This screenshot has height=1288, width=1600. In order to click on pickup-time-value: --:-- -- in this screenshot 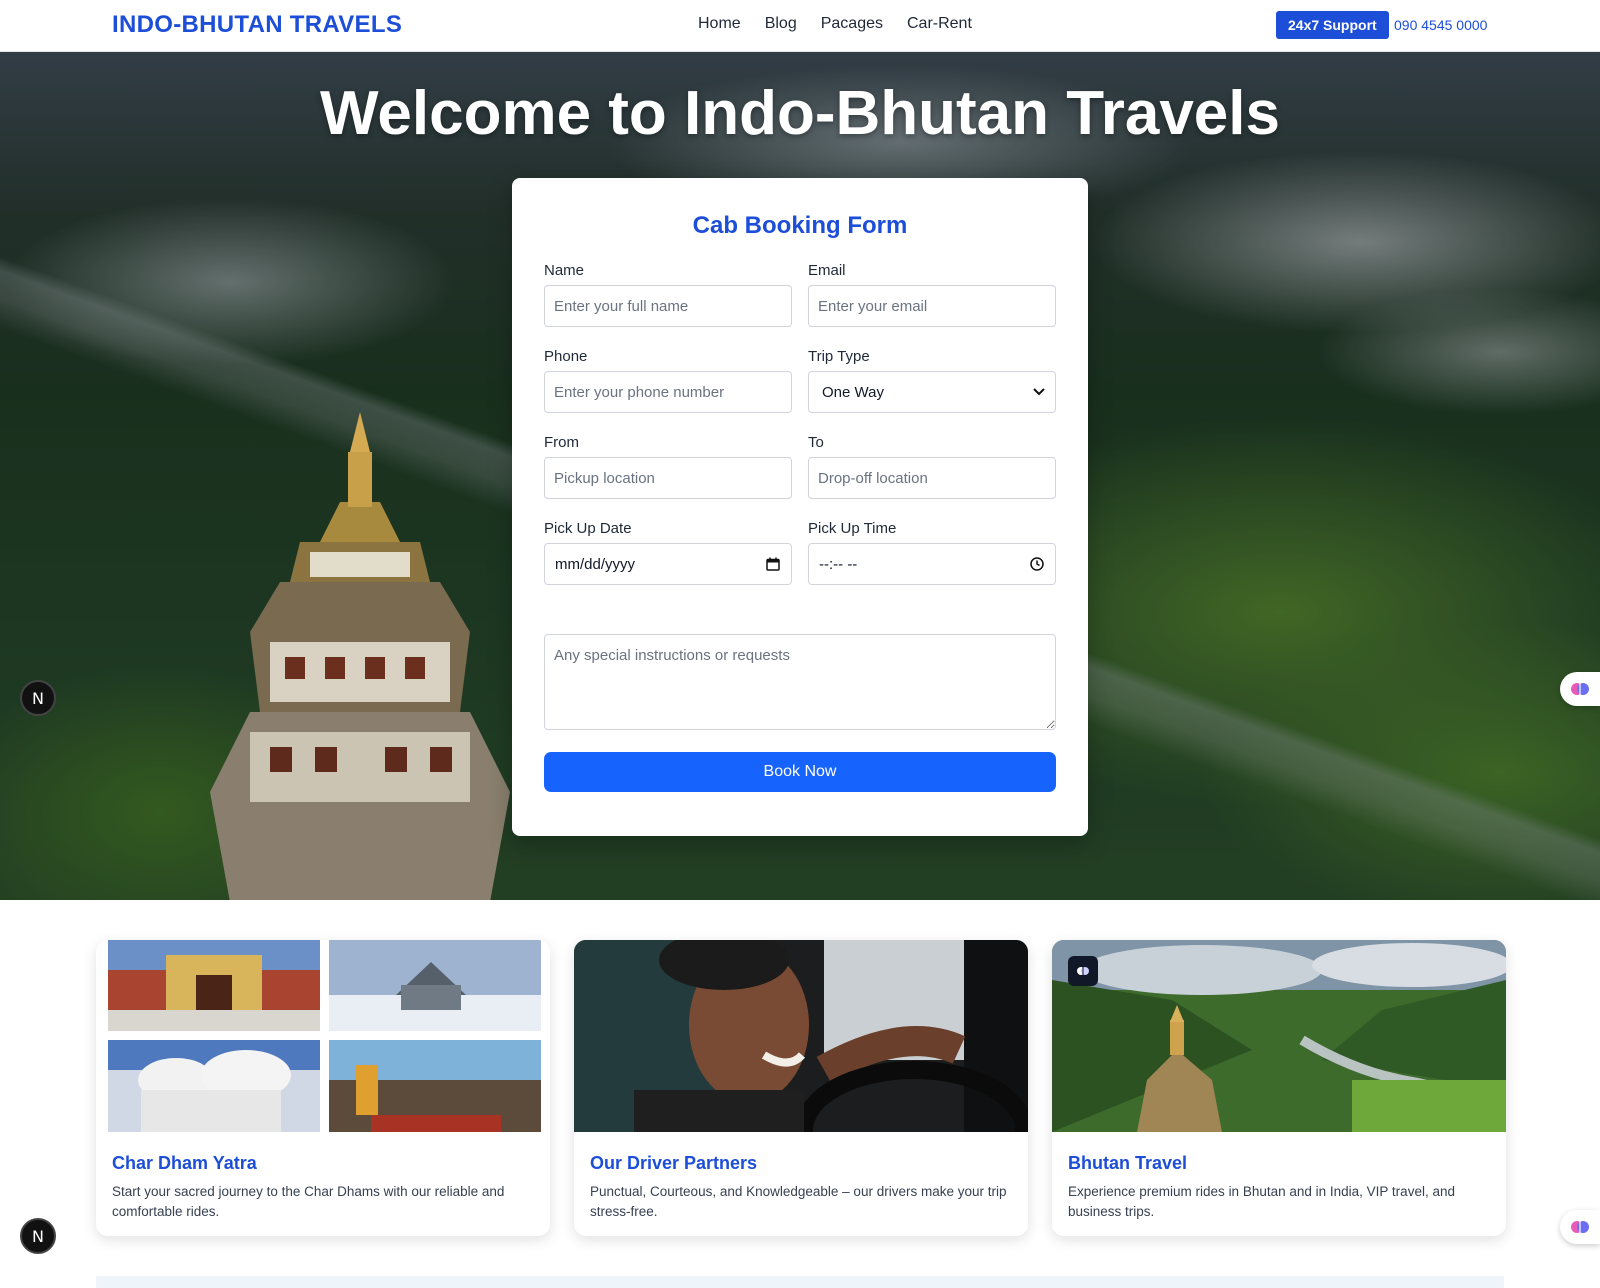, I will do `click(838, 564)`.